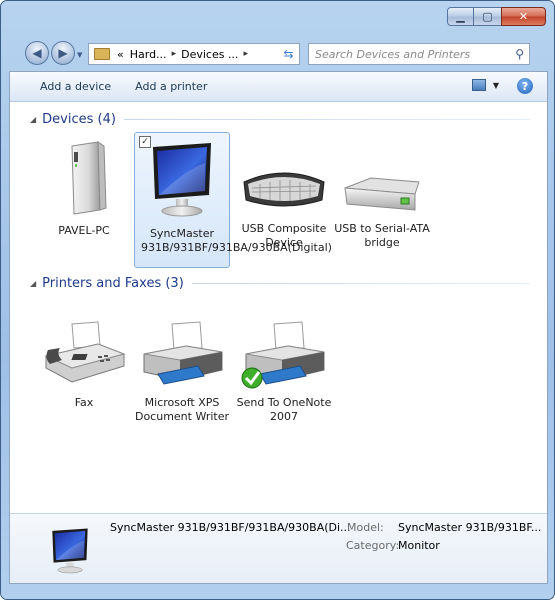  What do you see at coordinates (252, 378) in the screenshot?
I see `default-printer-check-icon` at bounding box center [252, 378].